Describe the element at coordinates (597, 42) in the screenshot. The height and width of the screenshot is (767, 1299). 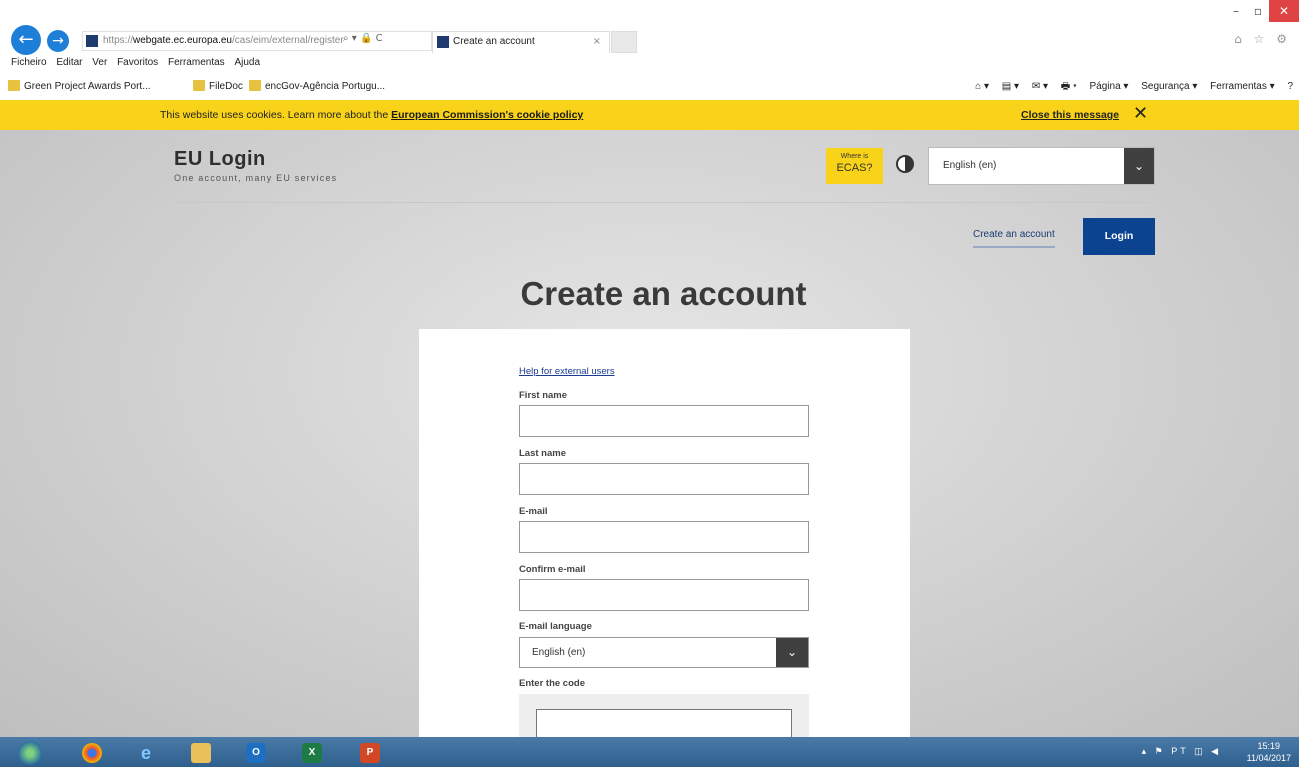
I see `tab-close-icon: ×` at that location.